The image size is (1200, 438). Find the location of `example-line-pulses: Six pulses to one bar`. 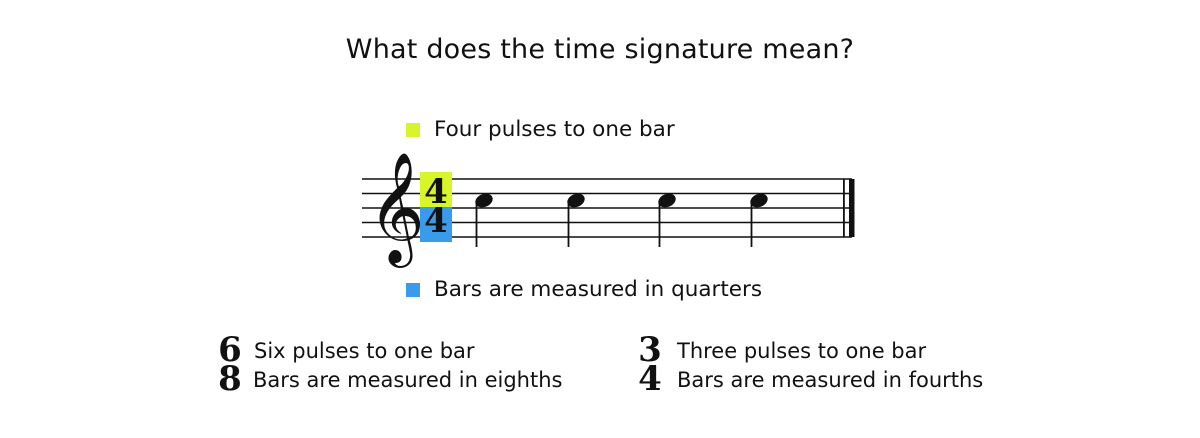

example-line-pulses: Six pulses to one bar is located at coordinates (364, 351).